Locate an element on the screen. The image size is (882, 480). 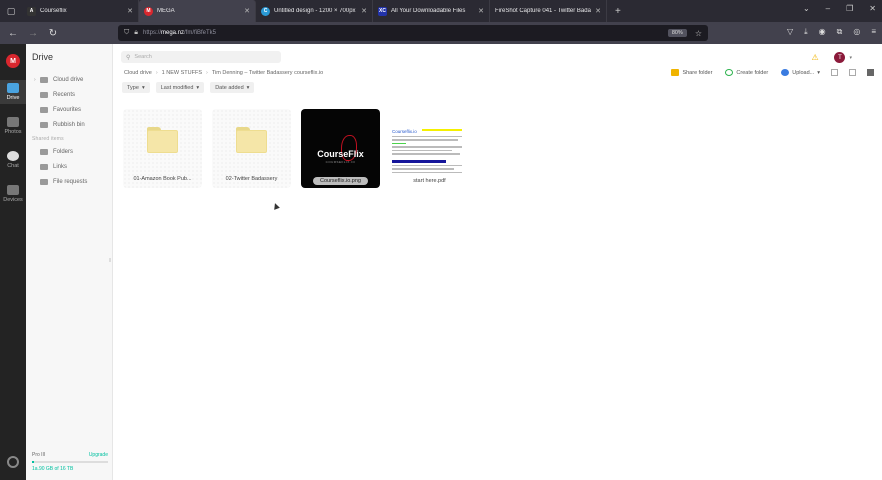
sidebar-item-file-requests: File requests is located at coordinates (69, 181).